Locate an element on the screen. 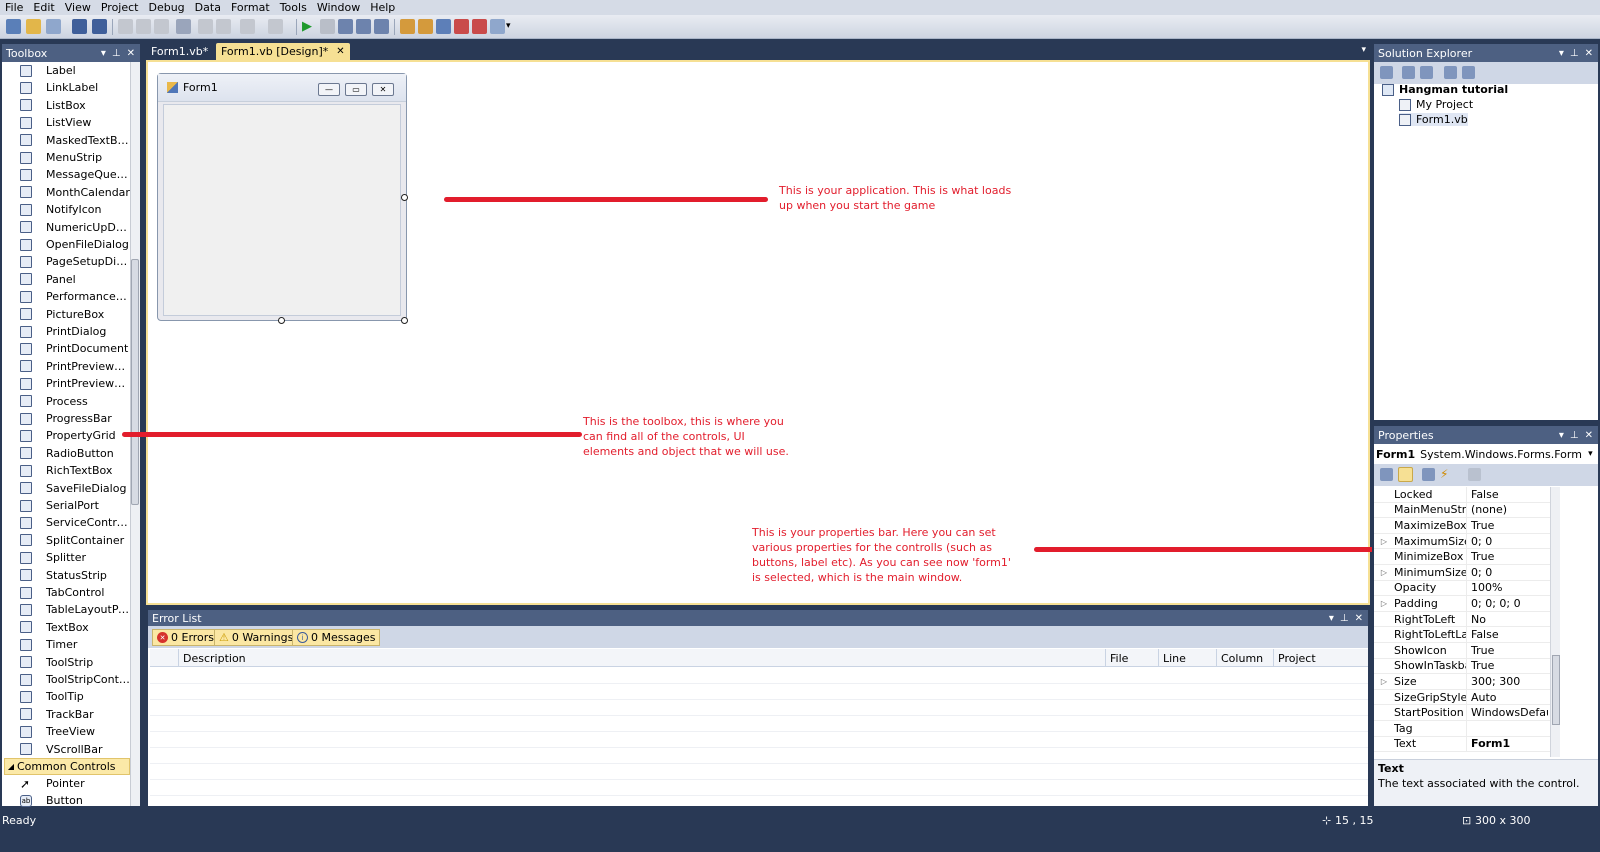 The image size is (1600, 852). stop-icon is located at coordinates (327, 26).